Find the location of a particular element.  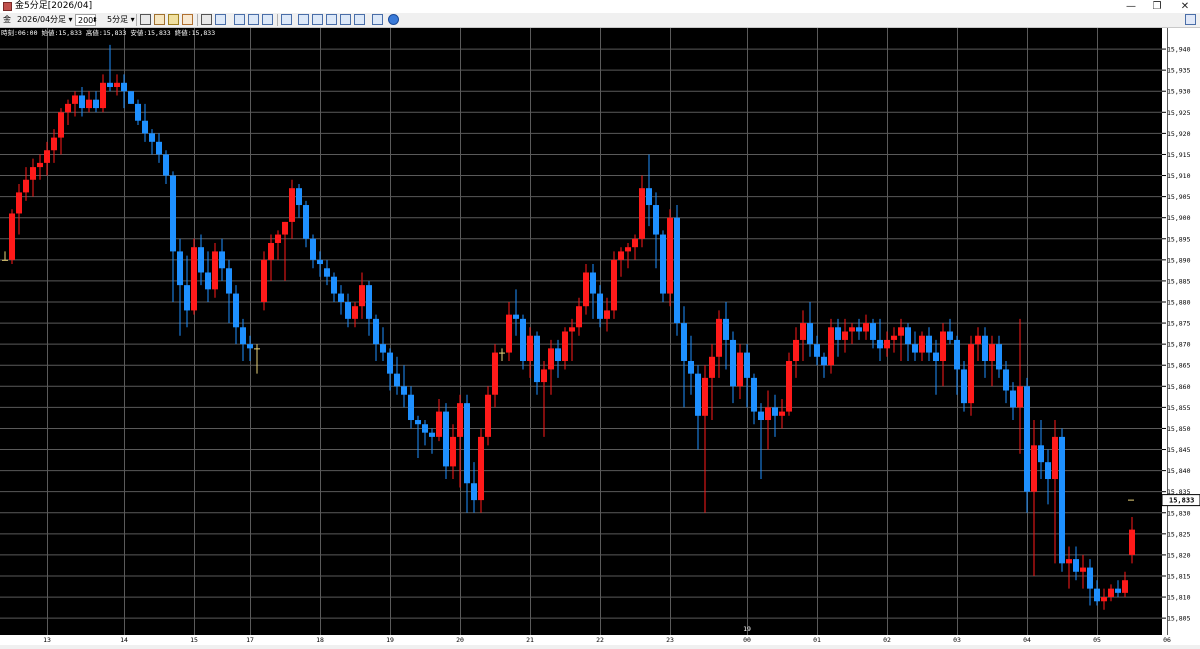

price-tick-label: 15,815 is located at coordinates (1179, 576).